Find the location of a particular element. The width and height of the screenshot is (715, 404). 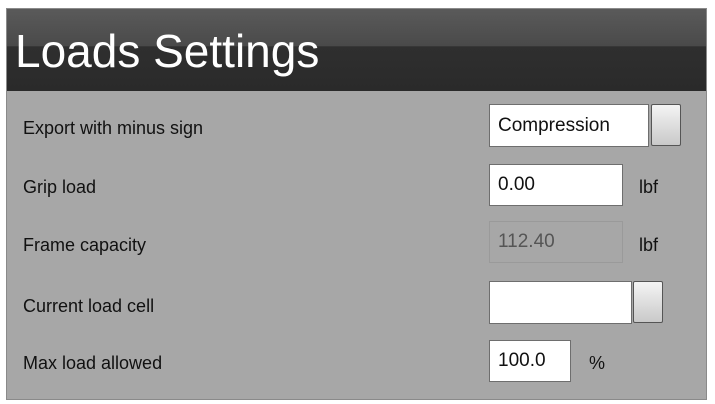

export-minus-sign-label: Export with minus sign is located at coordinates (113, 128).